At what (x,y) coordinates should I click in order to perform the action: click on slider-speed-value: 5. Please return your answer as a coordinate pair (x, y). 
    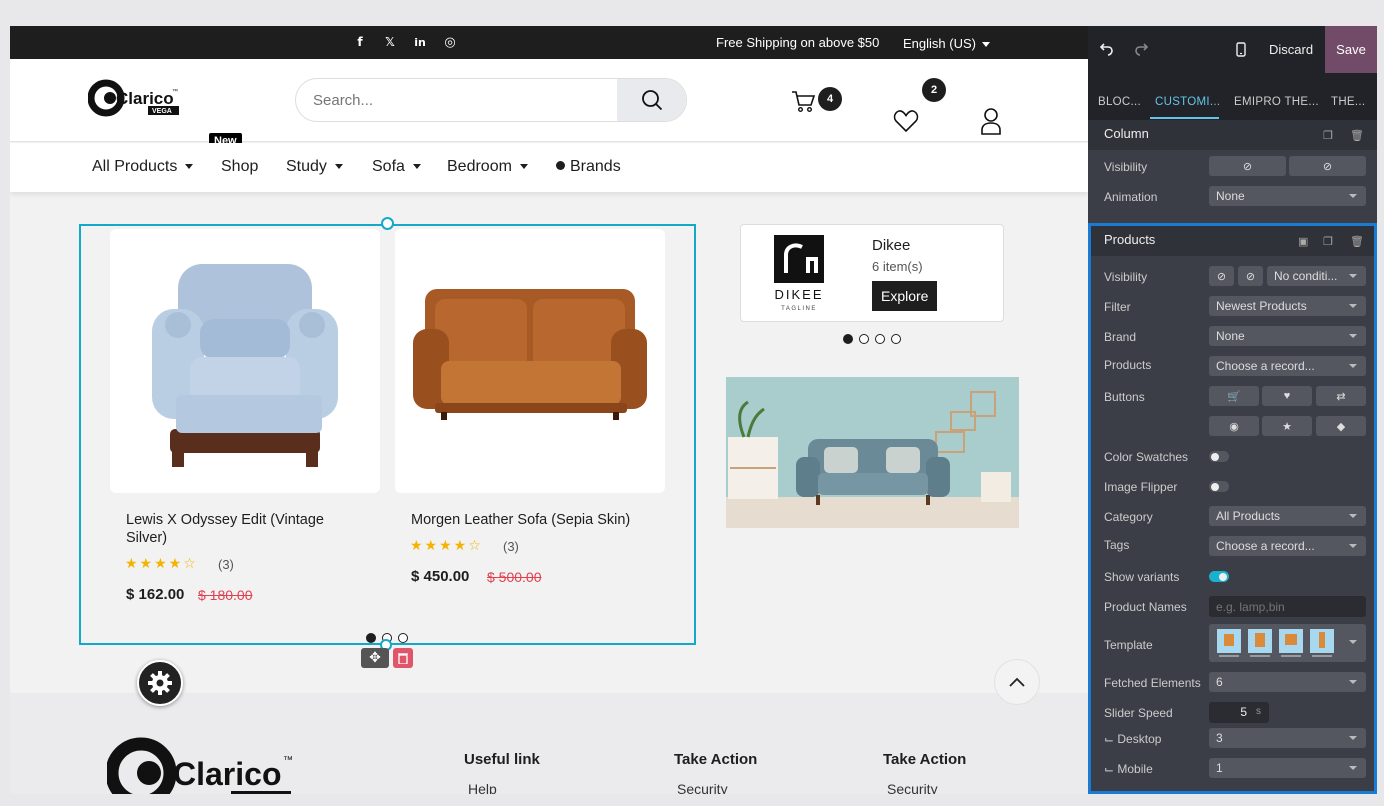
    Looking at the image, I should click on (1243, 712).